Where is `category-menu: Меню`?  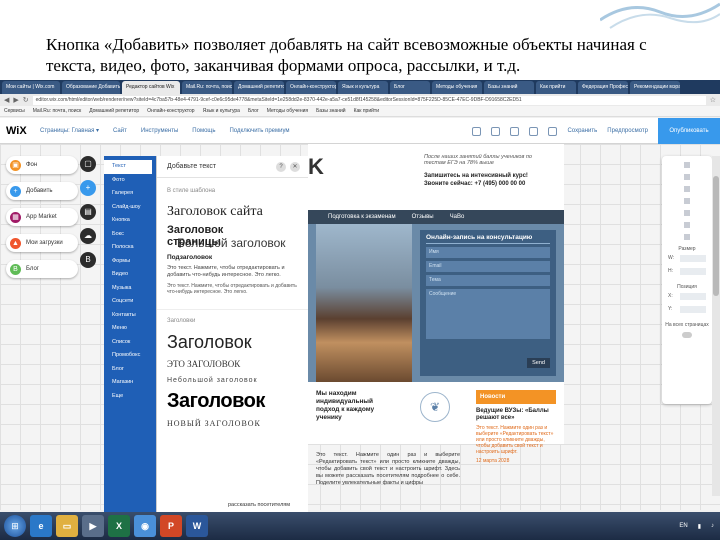
category-menu: Меню is located at coordinates (130, 329).